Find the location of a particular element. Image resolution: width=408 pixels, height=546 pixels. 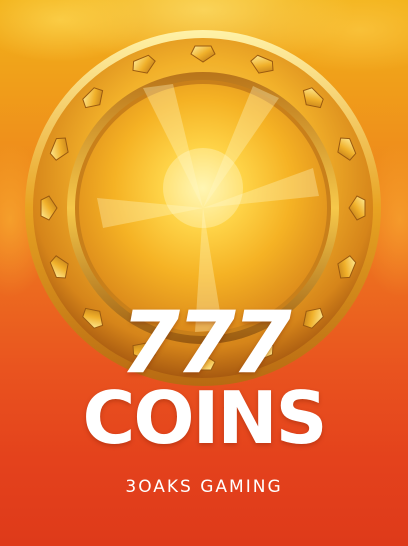

game-title-word: COINS is located at coordinates (205, 418).